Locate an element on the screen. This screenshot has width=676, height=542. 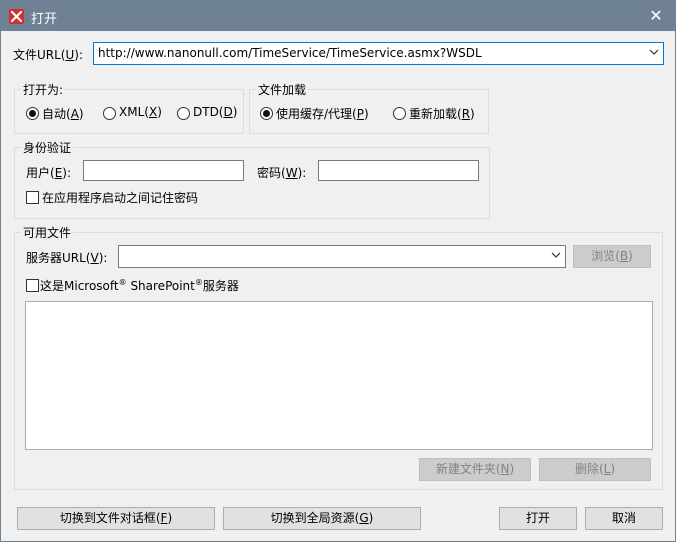
auth-title: 身份验证 is located at coordinates (47, 147).